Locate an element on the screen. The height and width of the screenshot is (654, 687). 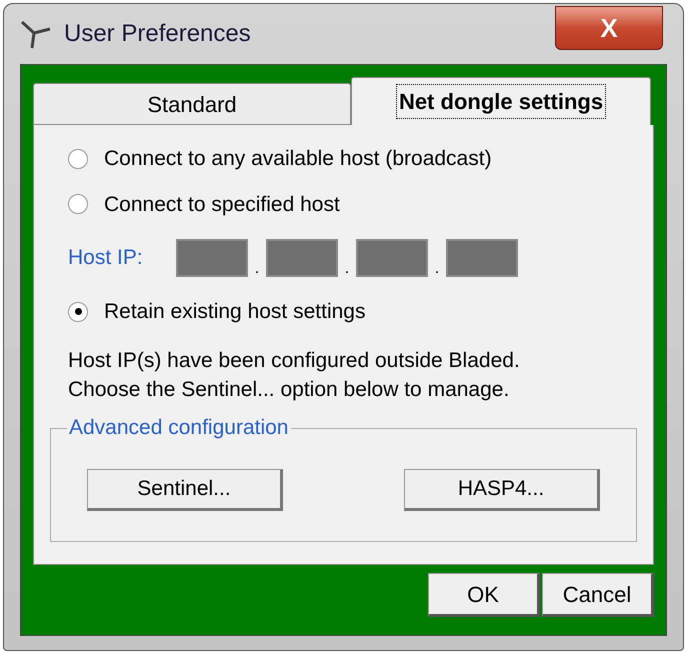
ok-button: OK is located at coordinates (484, 595).